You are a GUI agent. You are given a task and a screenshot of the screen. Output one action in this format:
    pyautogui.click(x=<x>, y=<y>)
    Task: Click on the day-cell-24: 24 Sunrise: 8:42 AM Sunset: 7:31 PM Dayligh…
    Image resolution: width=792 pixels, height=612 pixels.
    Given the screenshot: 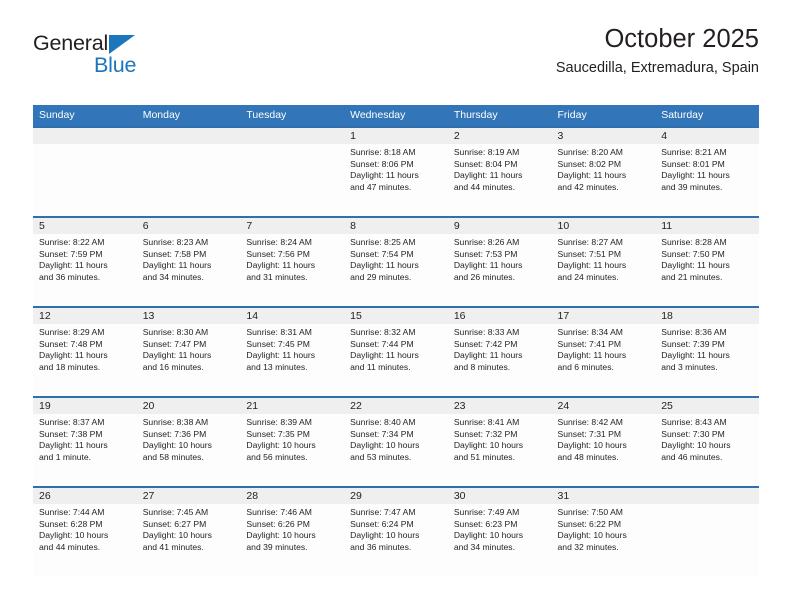 What is the action you would take?
    pyautogui.click(x=603, y=441)
    